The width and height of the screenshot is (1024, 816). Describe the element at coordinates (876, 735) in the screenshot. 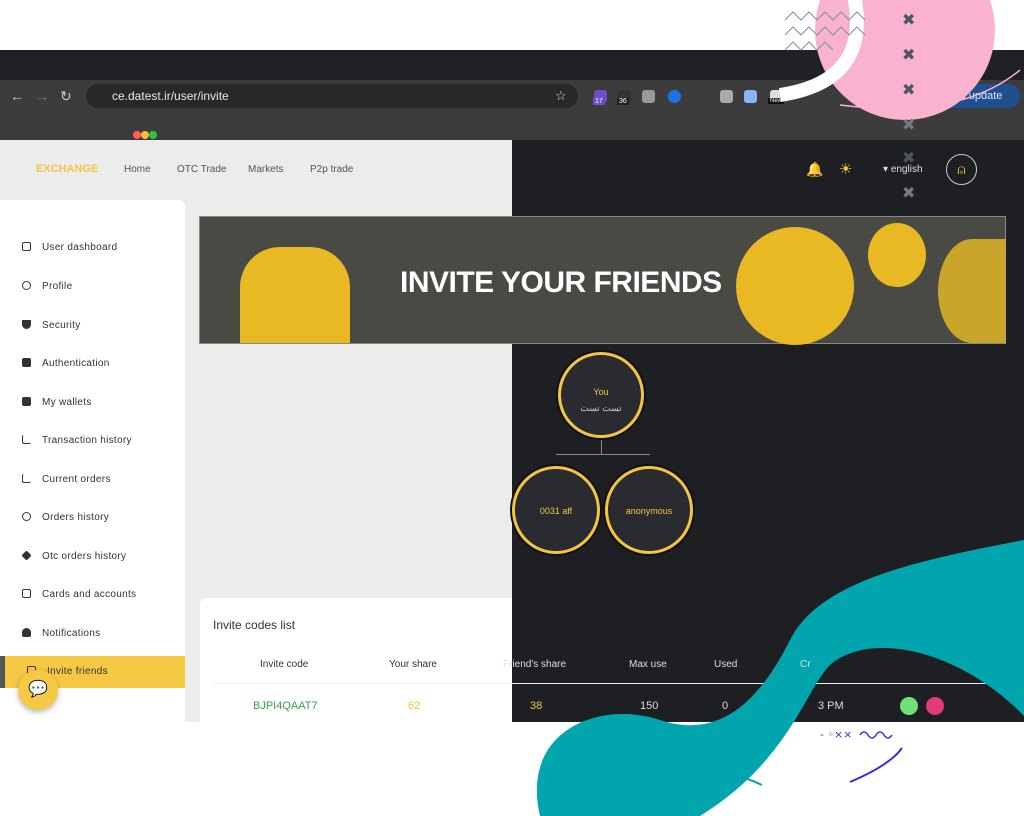

I see `wave-squiggle` at that location.